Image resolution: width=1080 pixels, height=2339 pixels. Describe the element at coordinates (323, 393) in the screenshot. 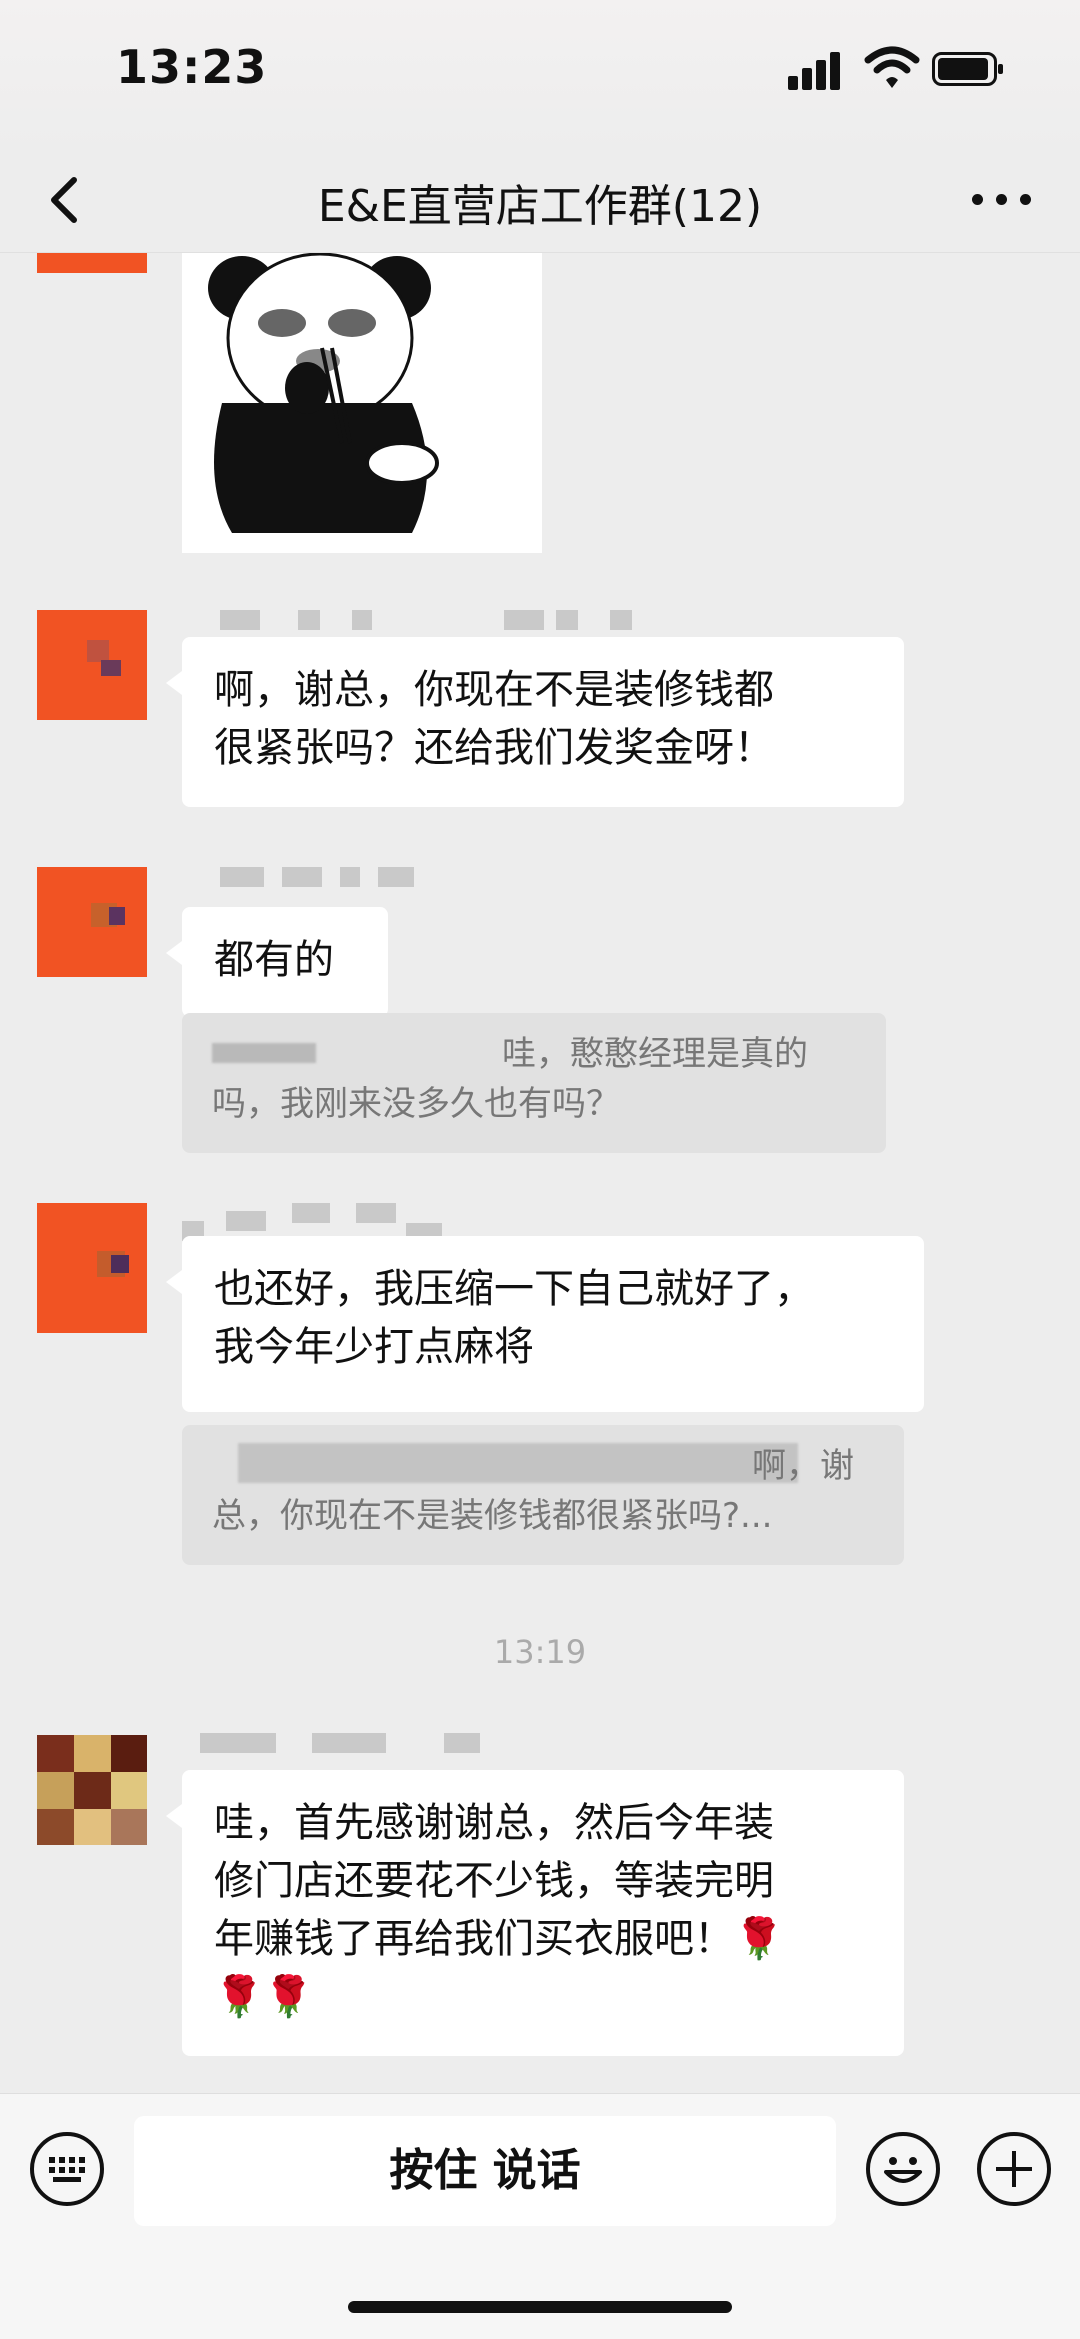

I see `panda-sticker-image` at that location.